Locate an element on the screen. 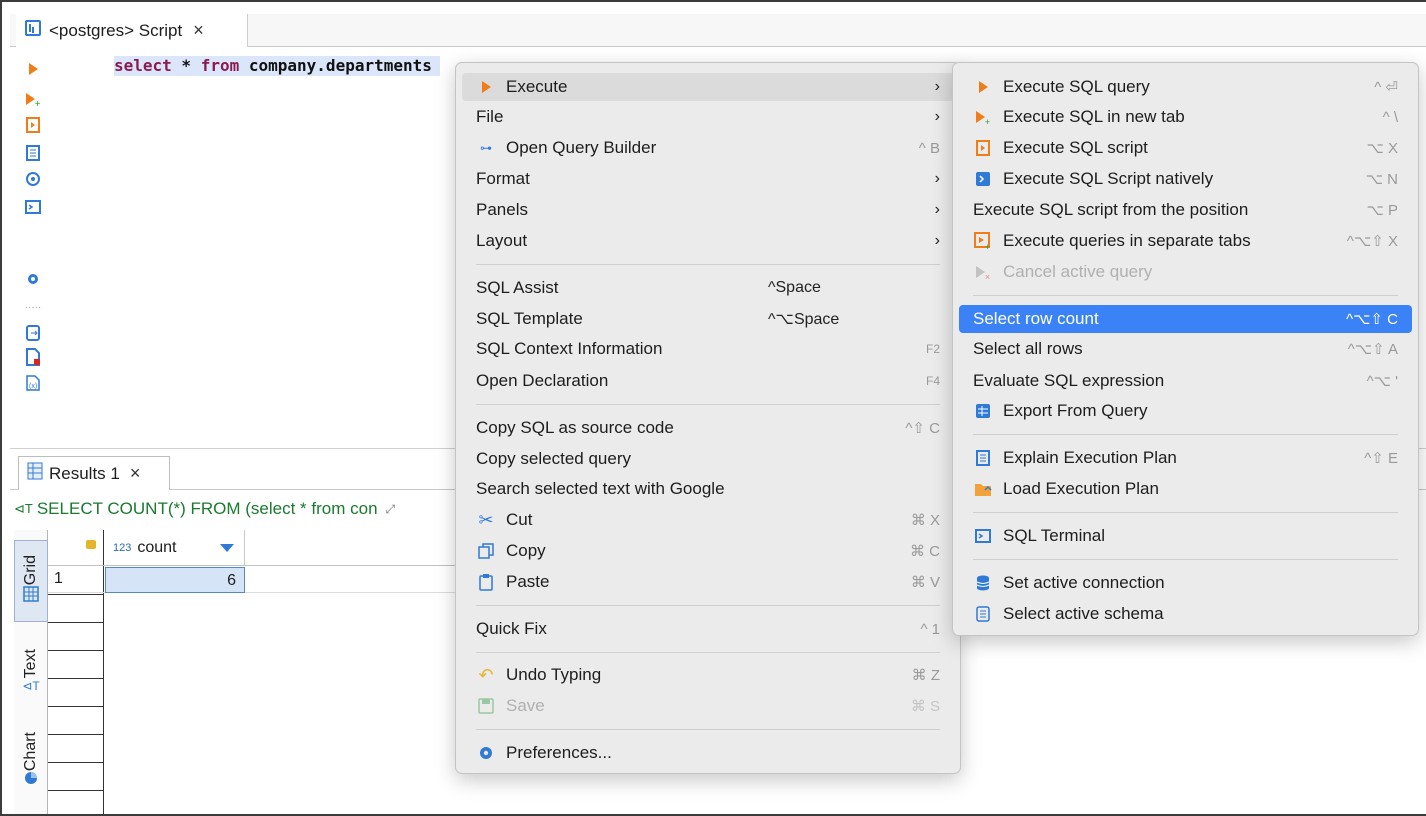  editor-tabbar: <postgres> Script × is located at coordinates (718, 30).